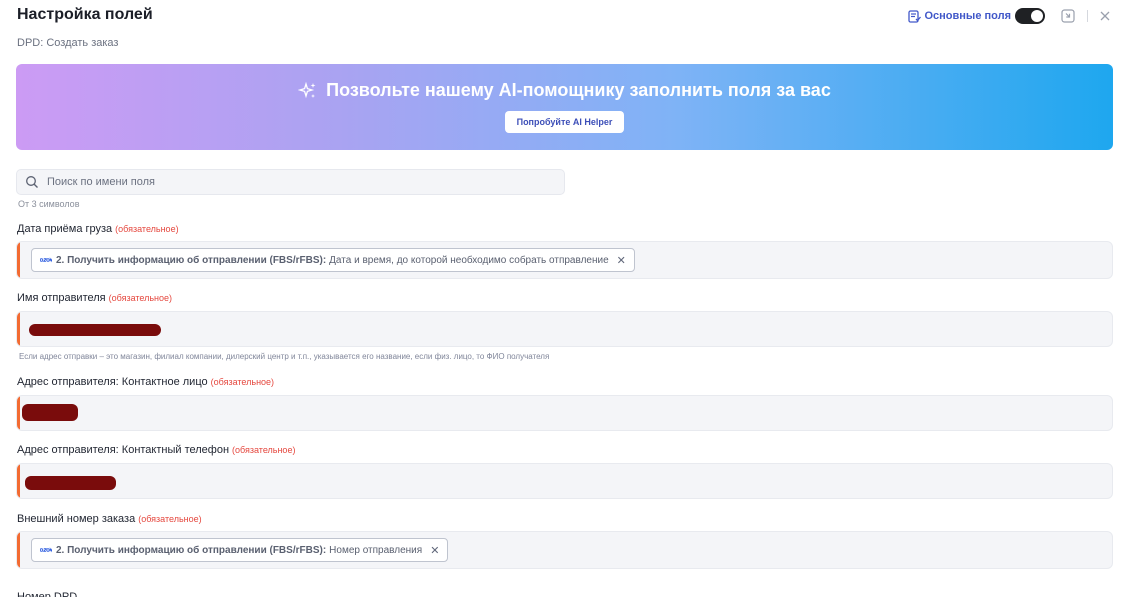 The image size is (1125, 597). Describe the element at coordinates (1105, 16) in the screenshot. I see `close-icon` at that location.